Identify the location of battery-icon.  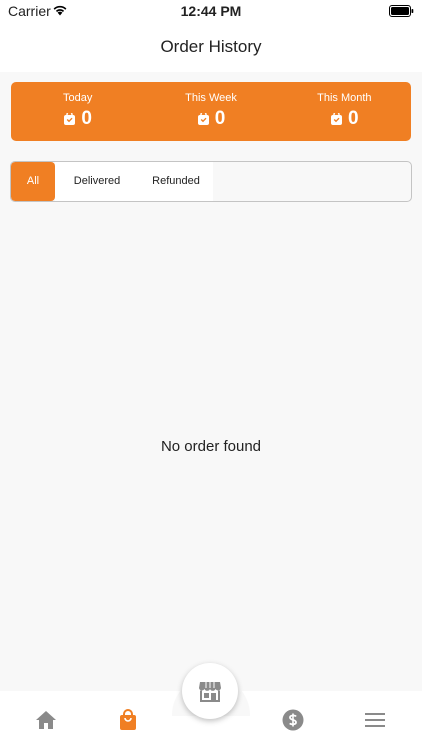
(401, 12).